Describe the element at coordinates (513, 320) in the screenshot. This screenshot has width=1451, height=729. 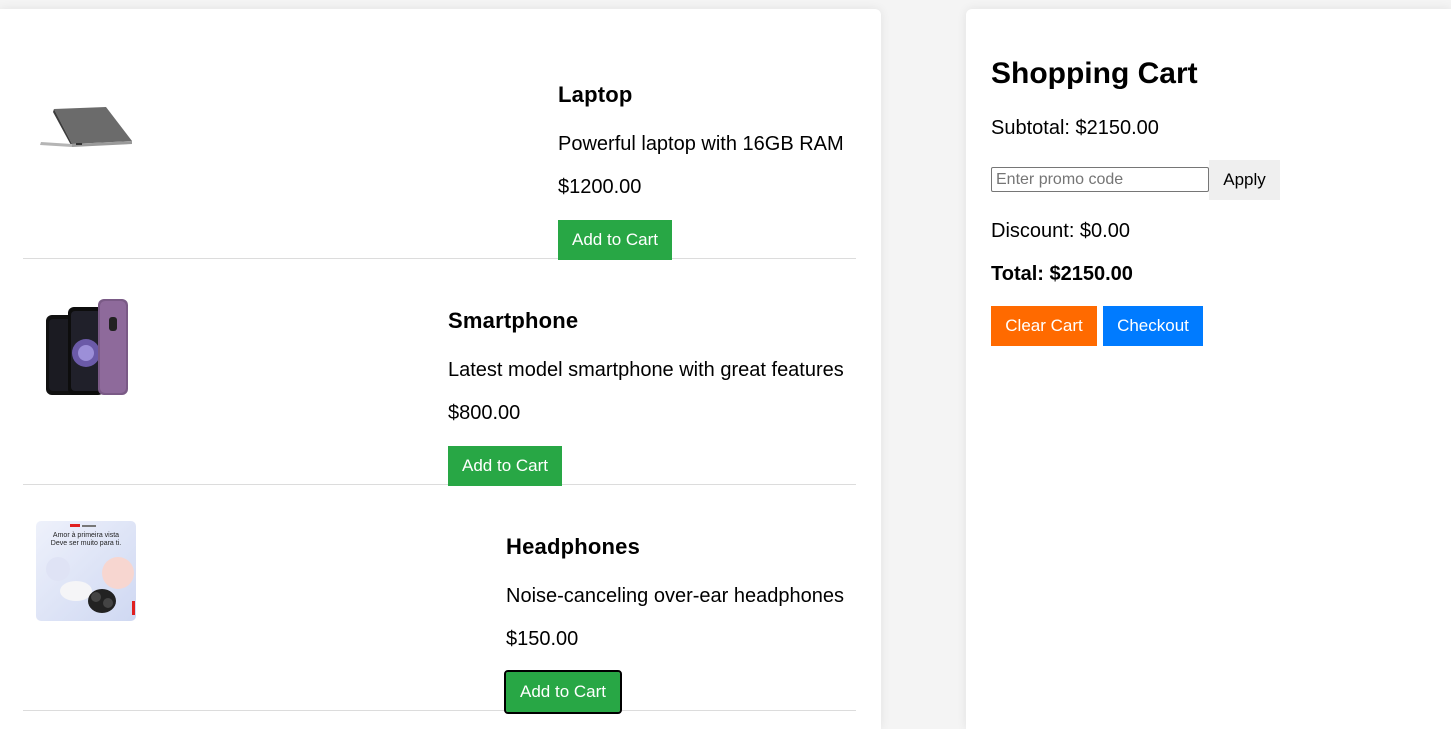
I see `product-name: Smartphone` at that location.